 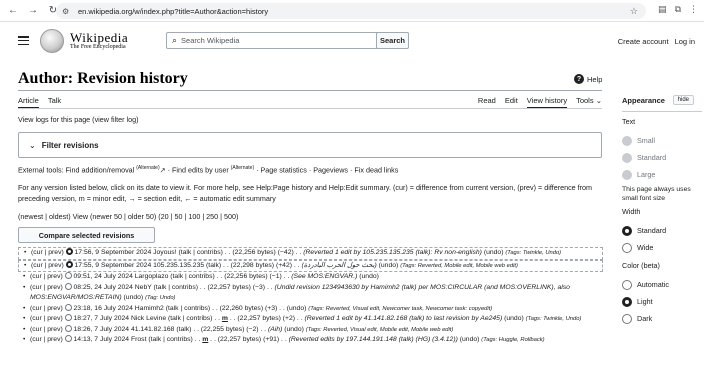 I want to click on external-tools-find-addition: External tools: Find addition/removal, so click(x=76, y=169).